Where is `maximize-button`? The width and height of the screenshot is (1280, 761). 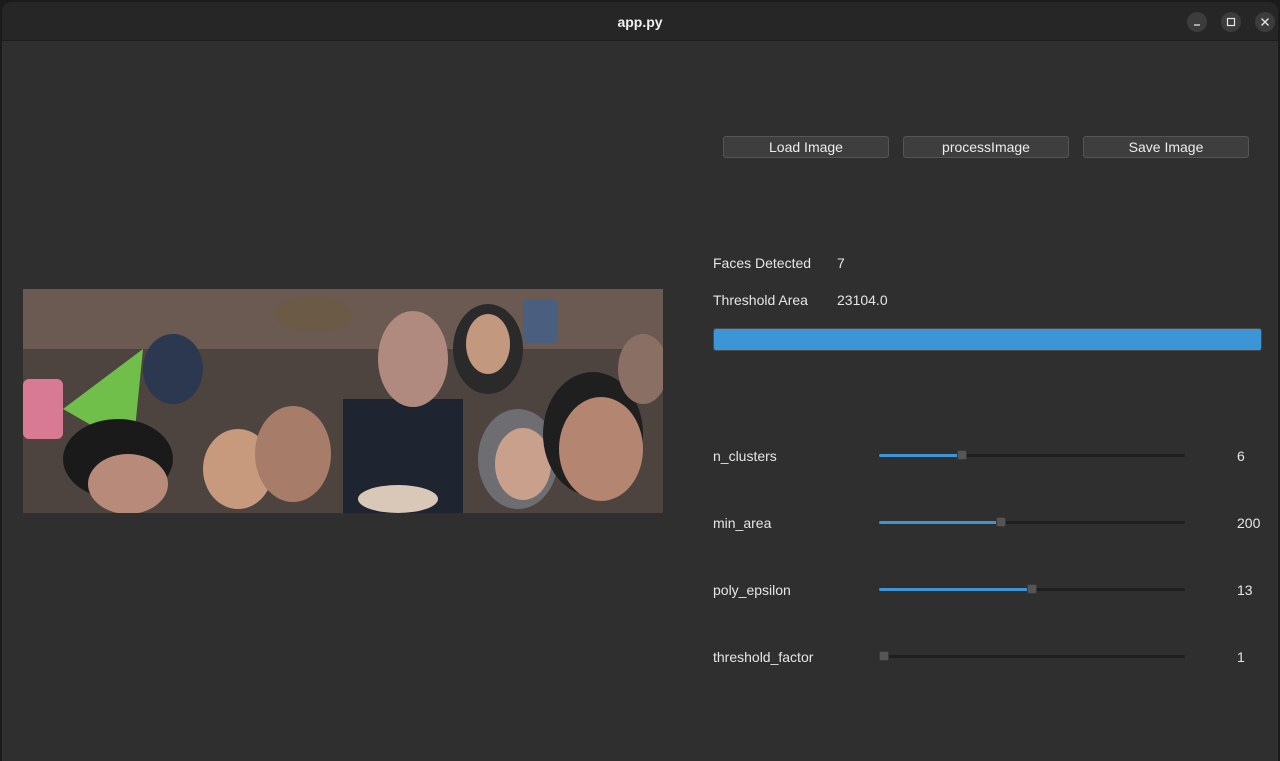 maximize-button is located at coordinates (1231, 22).